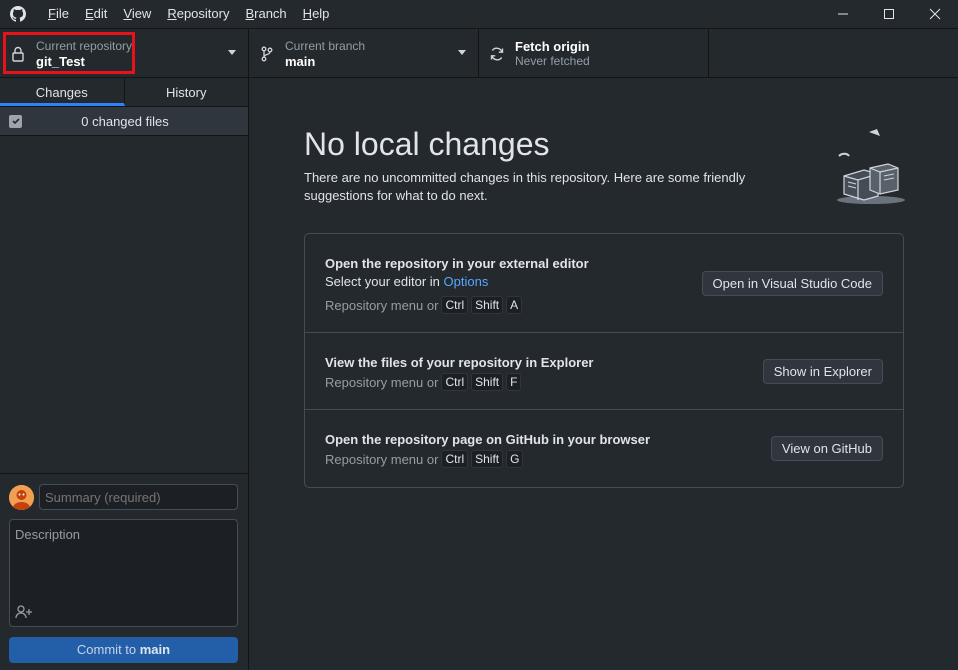  What do you see at coordinates (300, 61) in the screenshot?
I see `branch-name: main` at bounding box center [300, 61].